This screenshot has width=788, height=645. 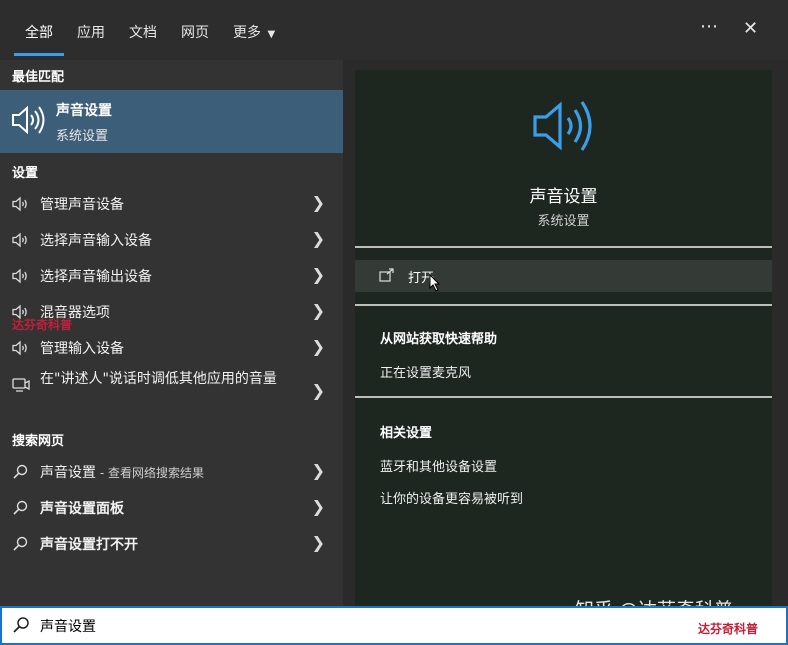 What do you see at coordinates (89, 545) in the screenshot?
I see `web-item-label: 声音设置打不开` at bounding box center [89, 545].